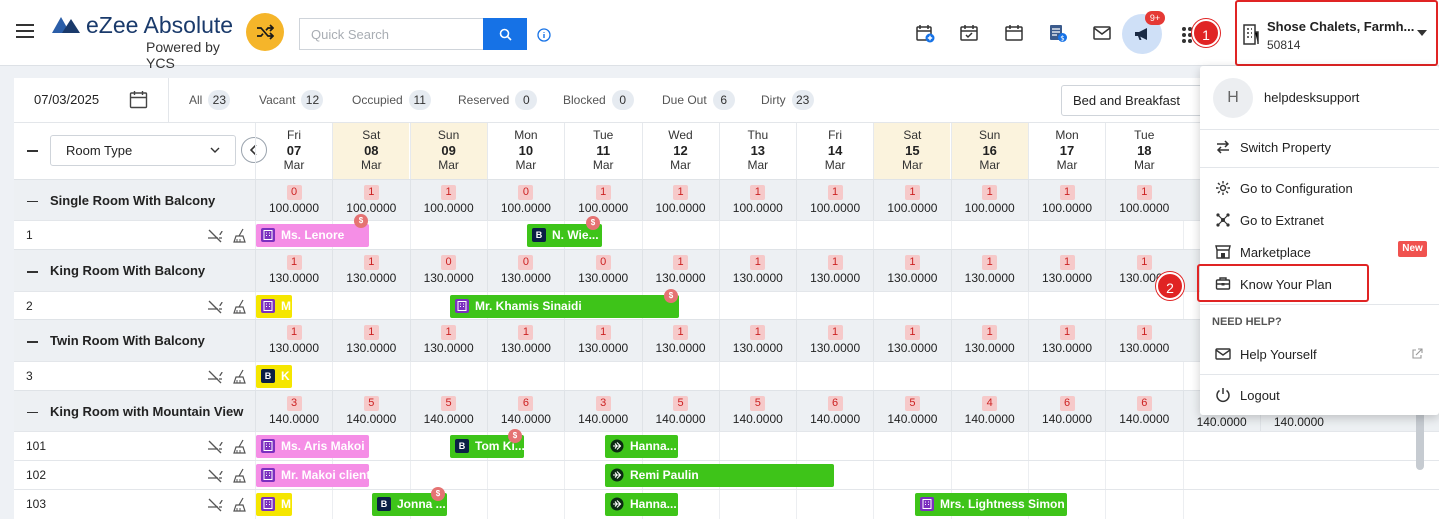 This screenshot has height=519, width=1439. I want to click on property-selector: Shose Chalets, Farmh... 50814, so click(1336, 33).